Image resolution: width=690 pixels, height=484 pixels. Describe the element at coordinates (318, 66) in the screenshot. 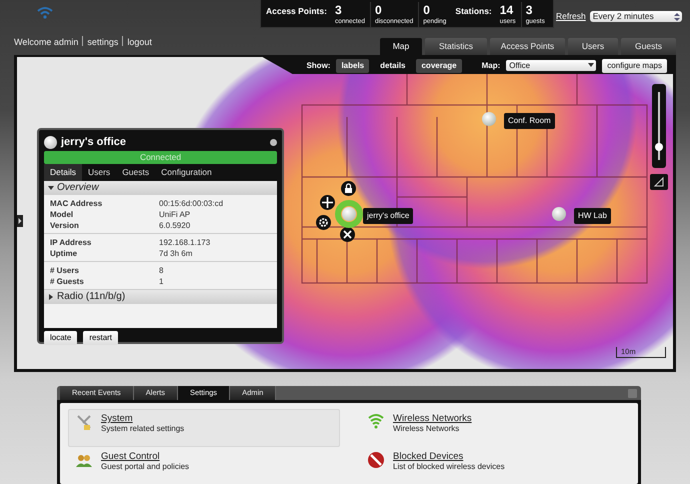

I see `show-label: Show:` at that location.